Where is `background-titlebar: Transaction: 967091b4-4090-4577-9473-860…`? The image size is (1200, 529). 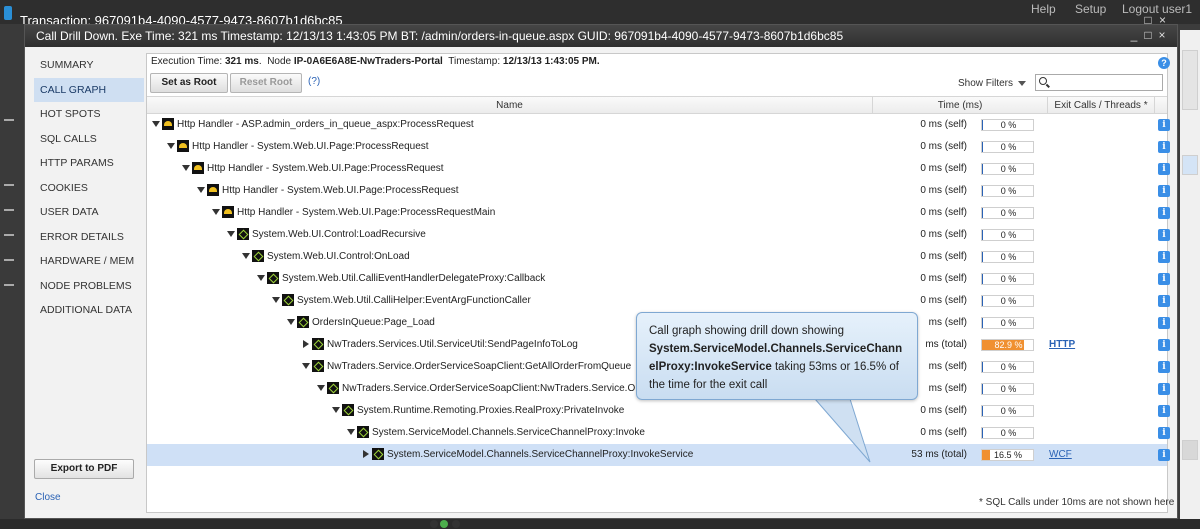
background-titlebar: Transaction: 967091b4-4090-4577-9473-860… is located at coordinates (600, 14).